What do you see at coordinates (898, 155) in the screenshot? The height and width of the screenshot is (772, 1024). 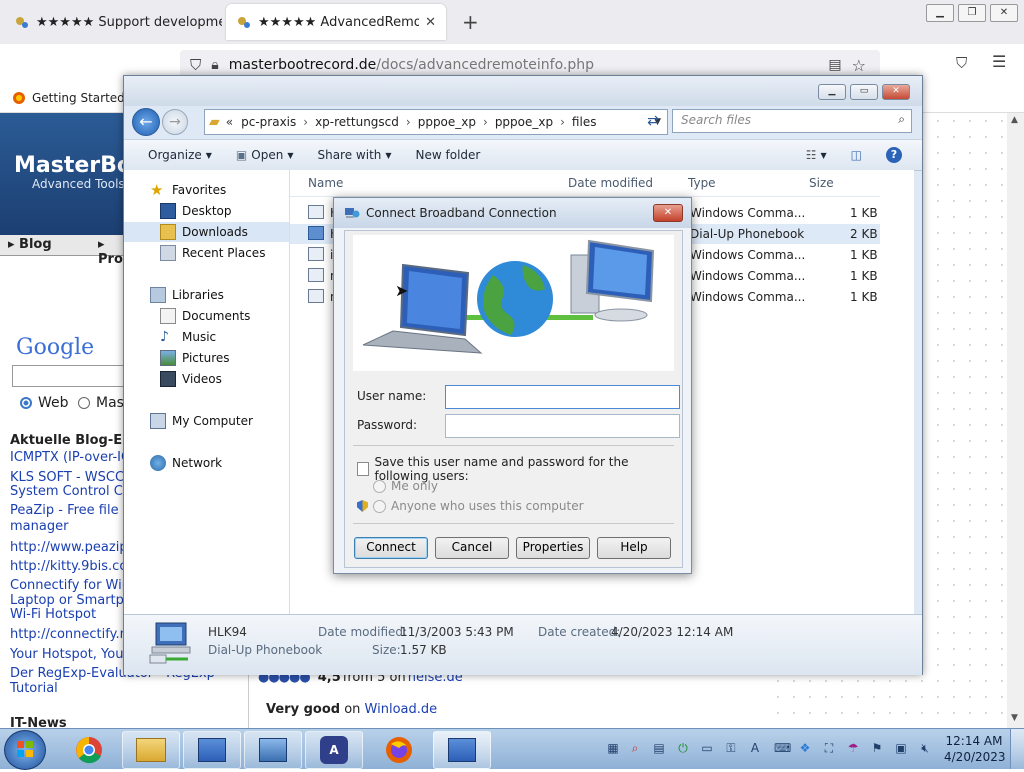 I see `help-button: ?` at bounding box center [898, 155].